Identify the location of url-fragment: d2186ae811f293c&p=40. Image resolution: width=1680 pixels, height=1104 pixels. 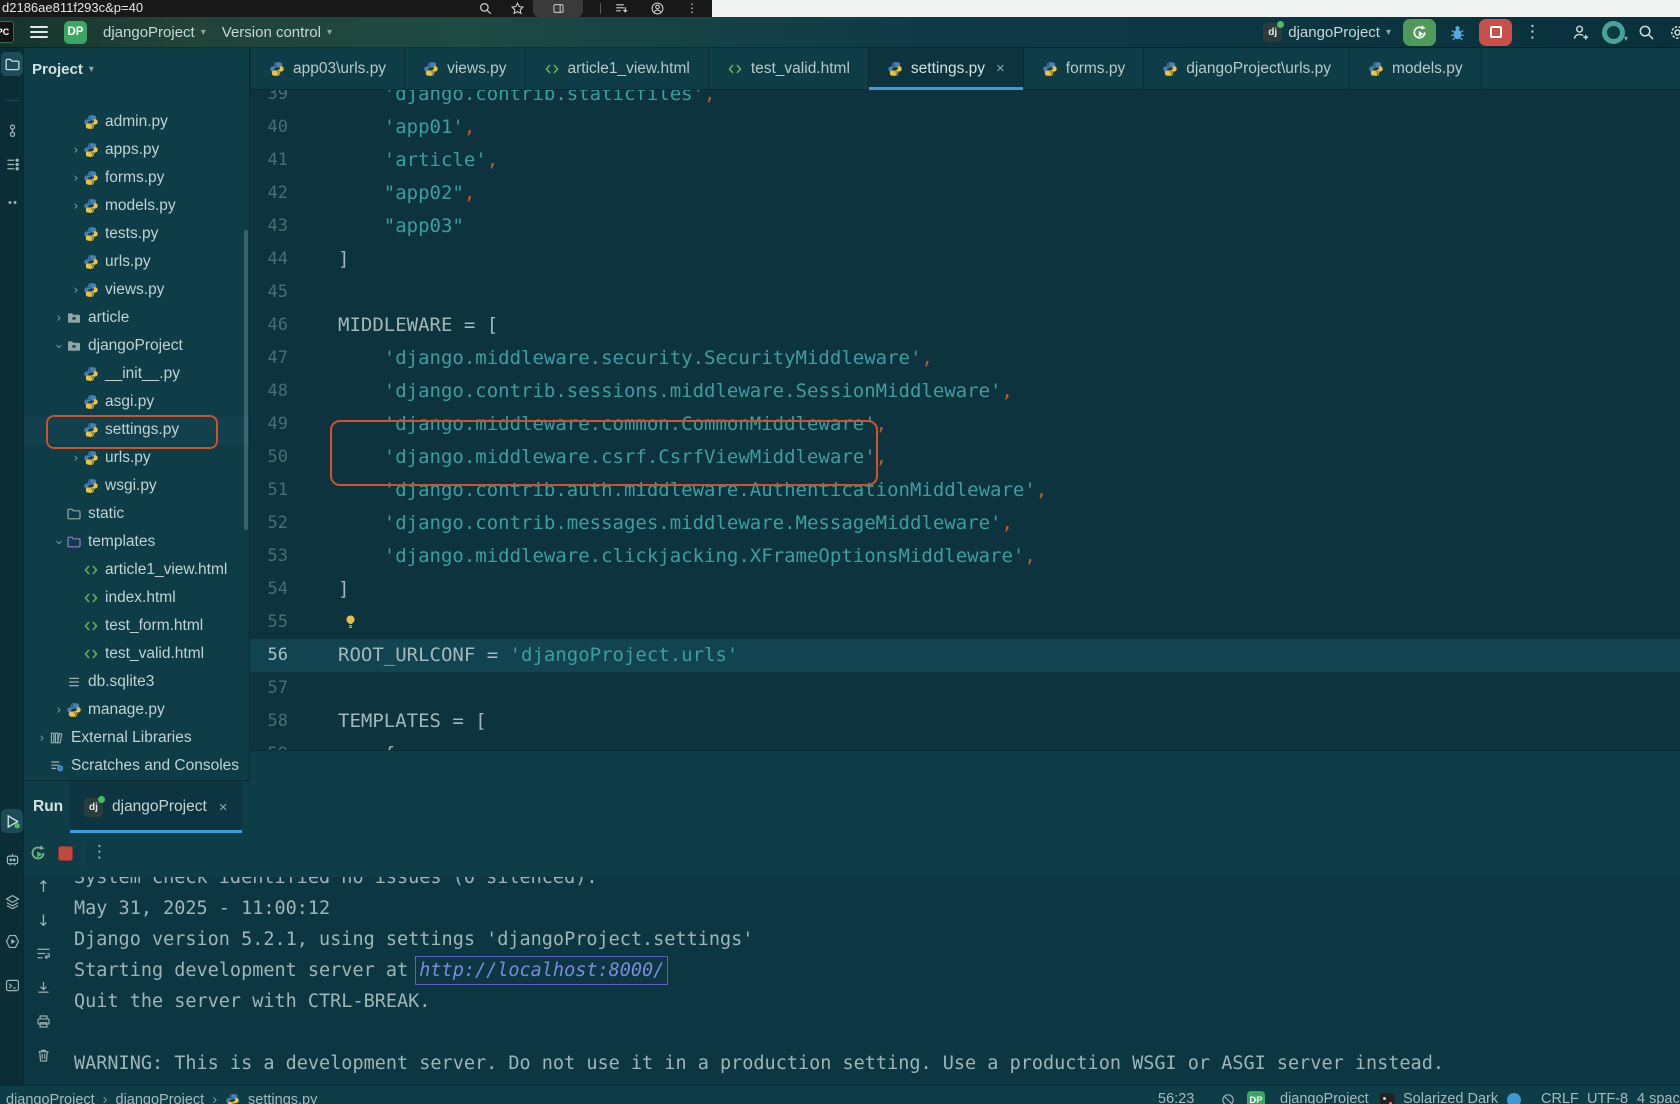
(72, 8).